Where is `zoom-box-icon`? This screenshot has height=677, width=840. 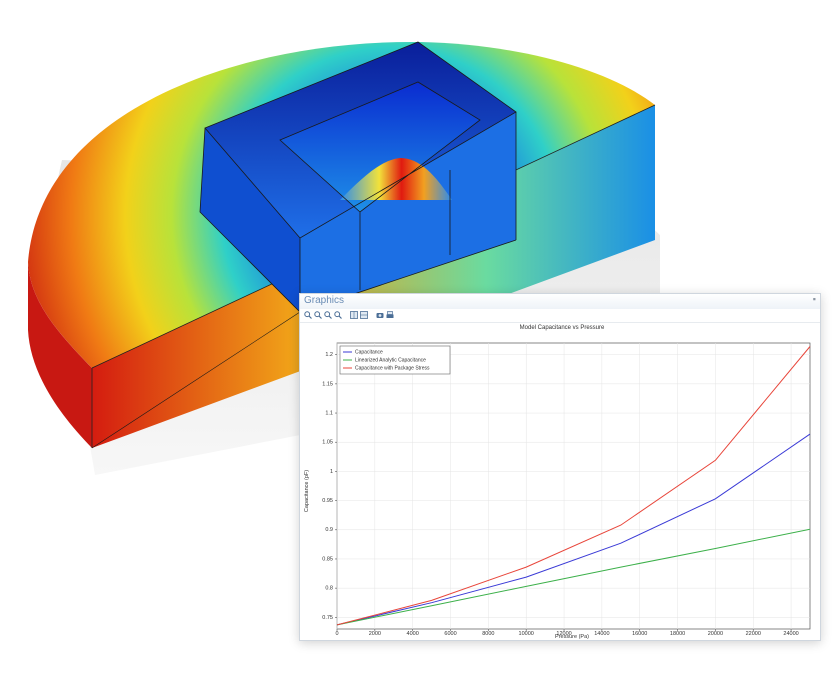 zoom-box-icon is located at coordinates (328, 315).